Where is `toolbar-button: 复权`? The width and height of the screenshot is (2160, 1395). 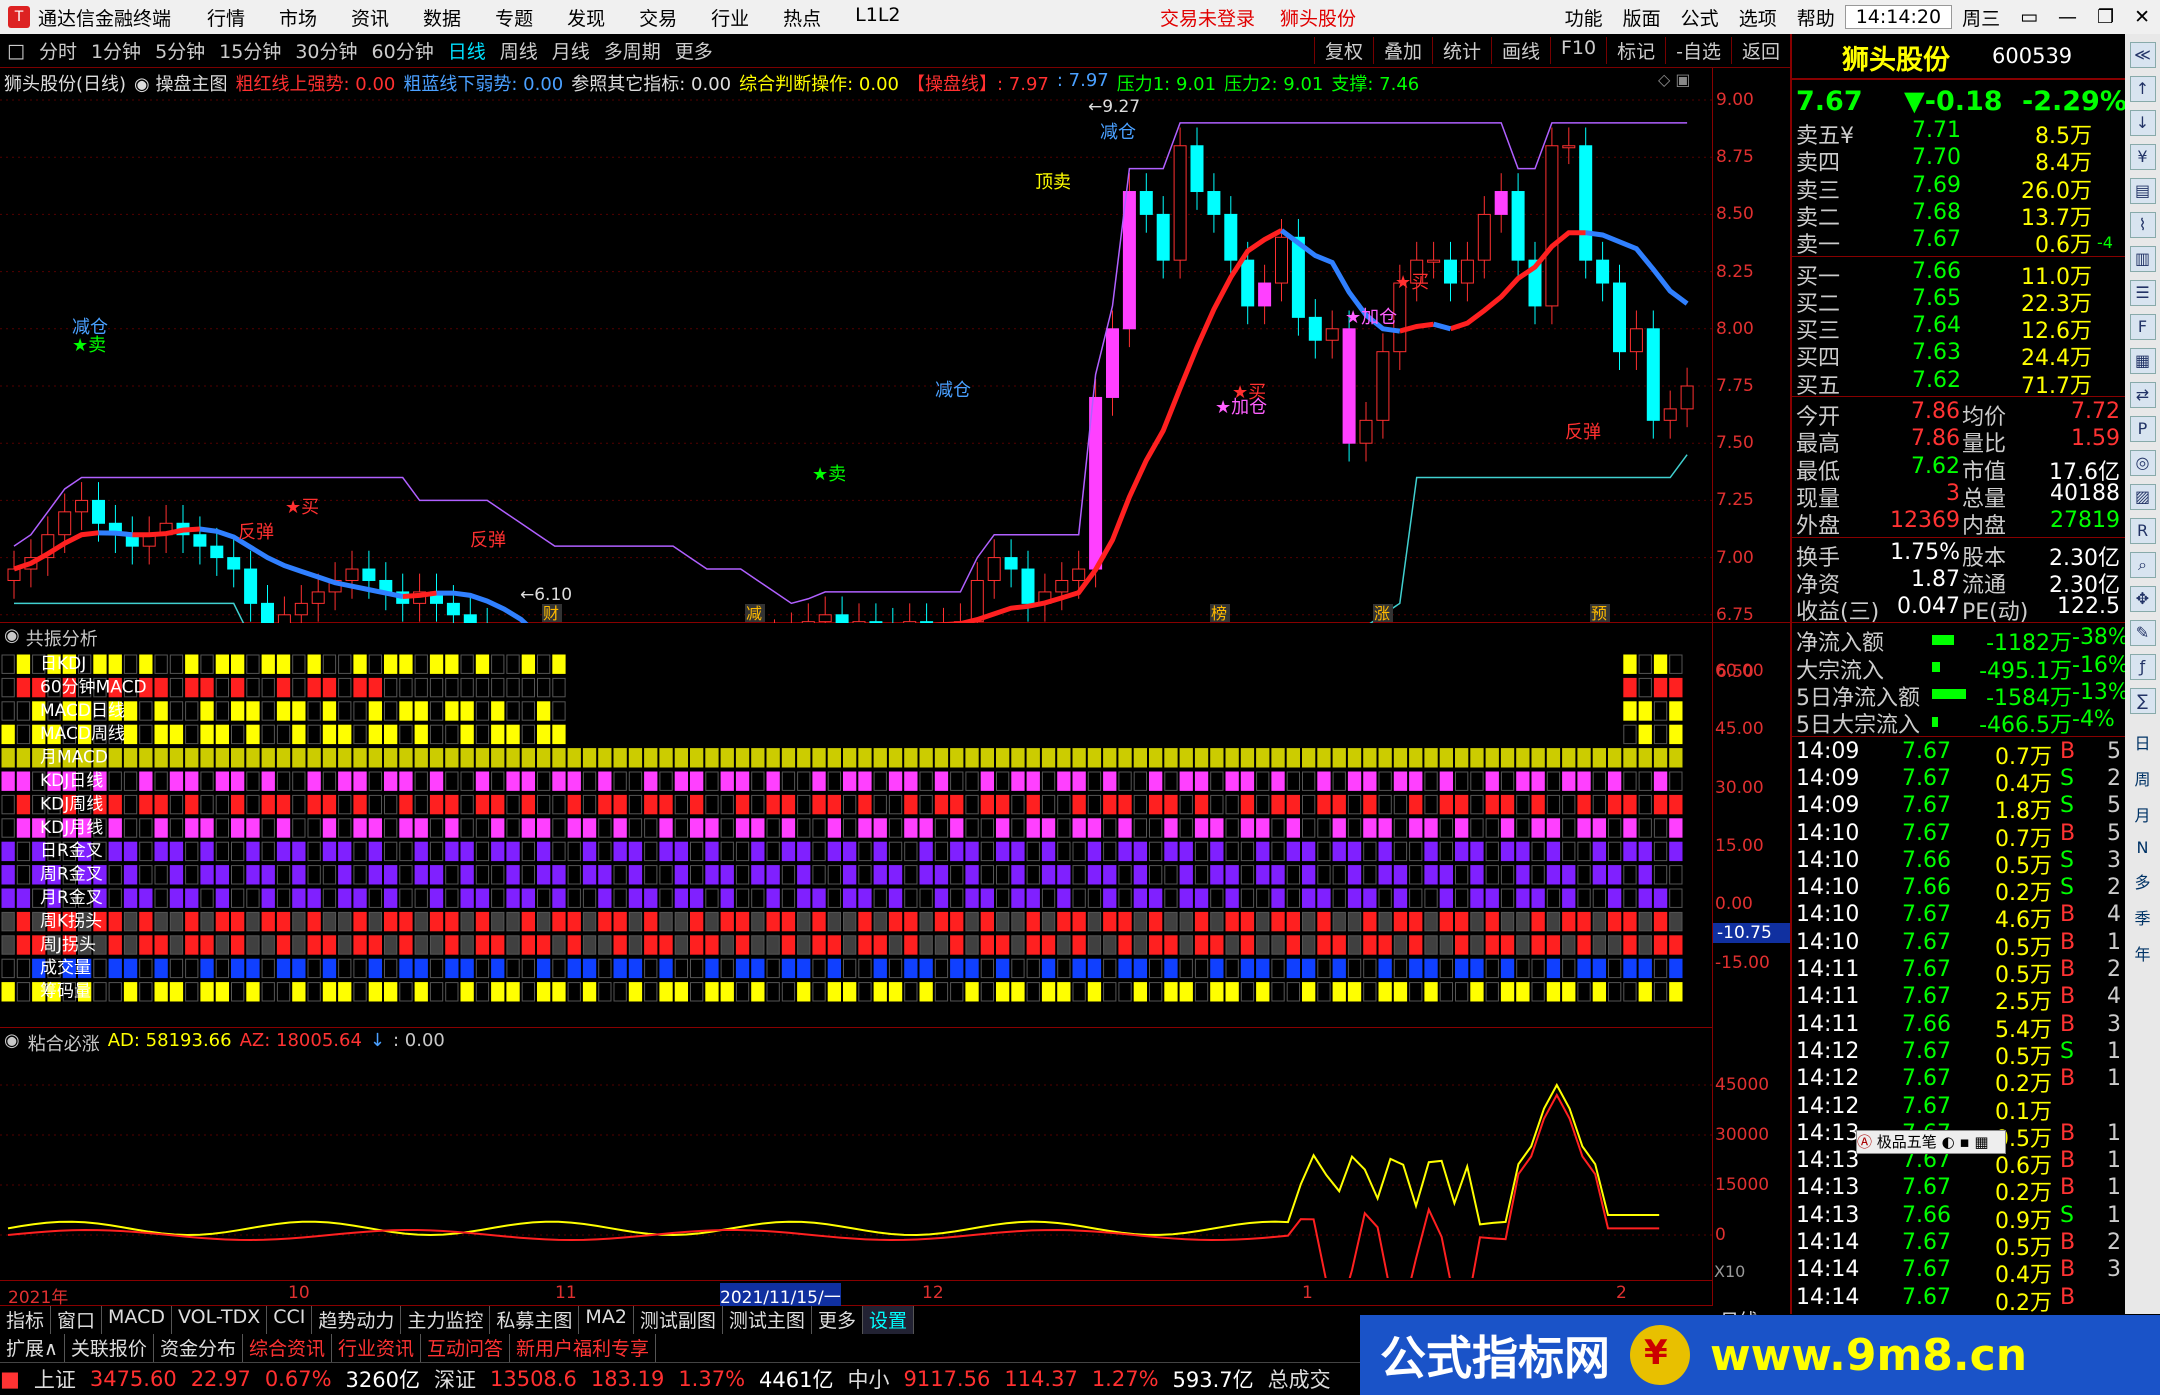 toolbar-button: 复权 is located at coordinates (1343, 50).